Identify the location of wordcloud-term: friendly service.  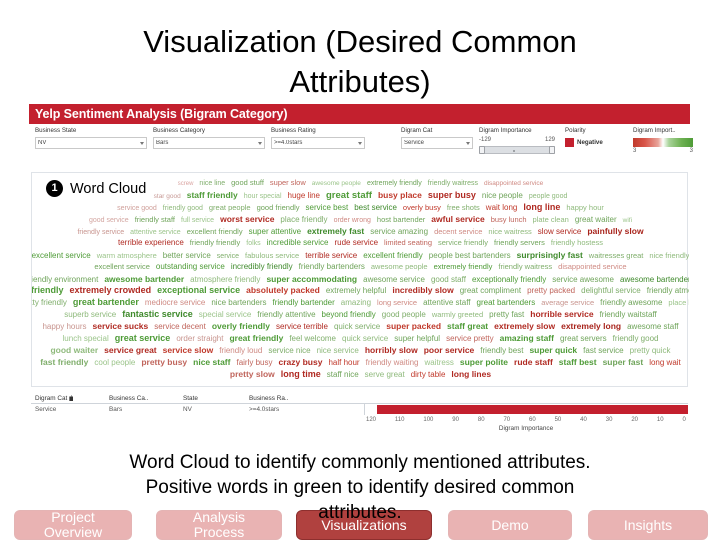
(100, 232).